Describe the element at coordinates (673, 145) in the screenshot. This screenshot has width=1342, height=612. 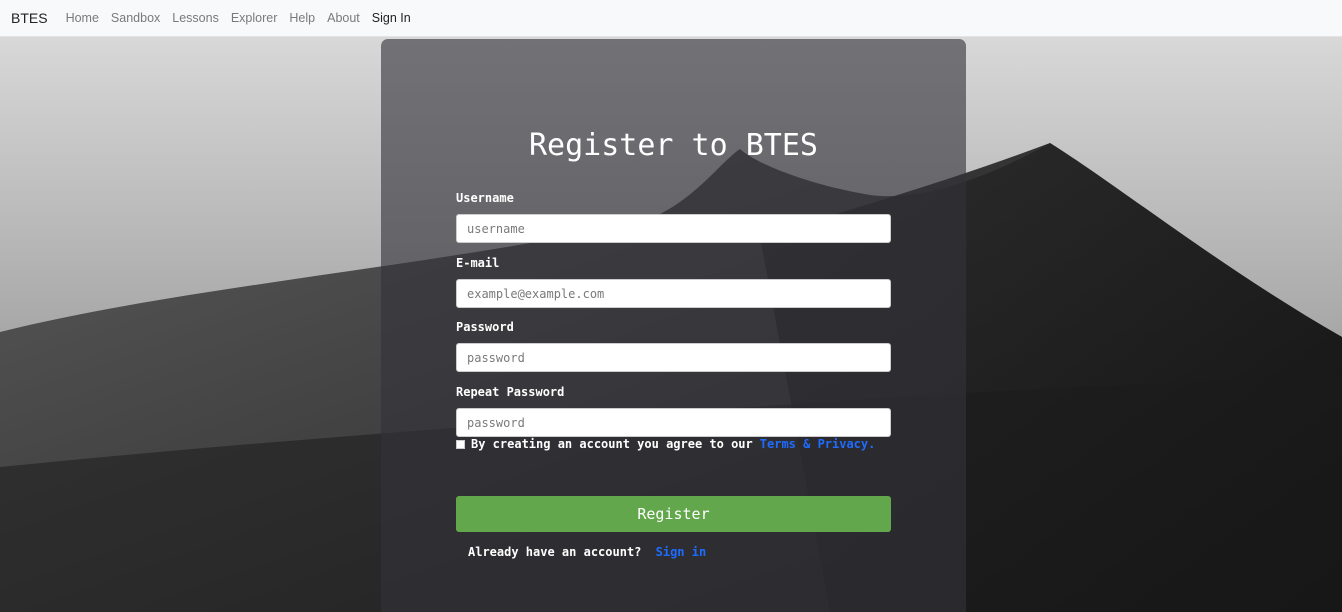
I see `page-title: Register to BTES` at that location.